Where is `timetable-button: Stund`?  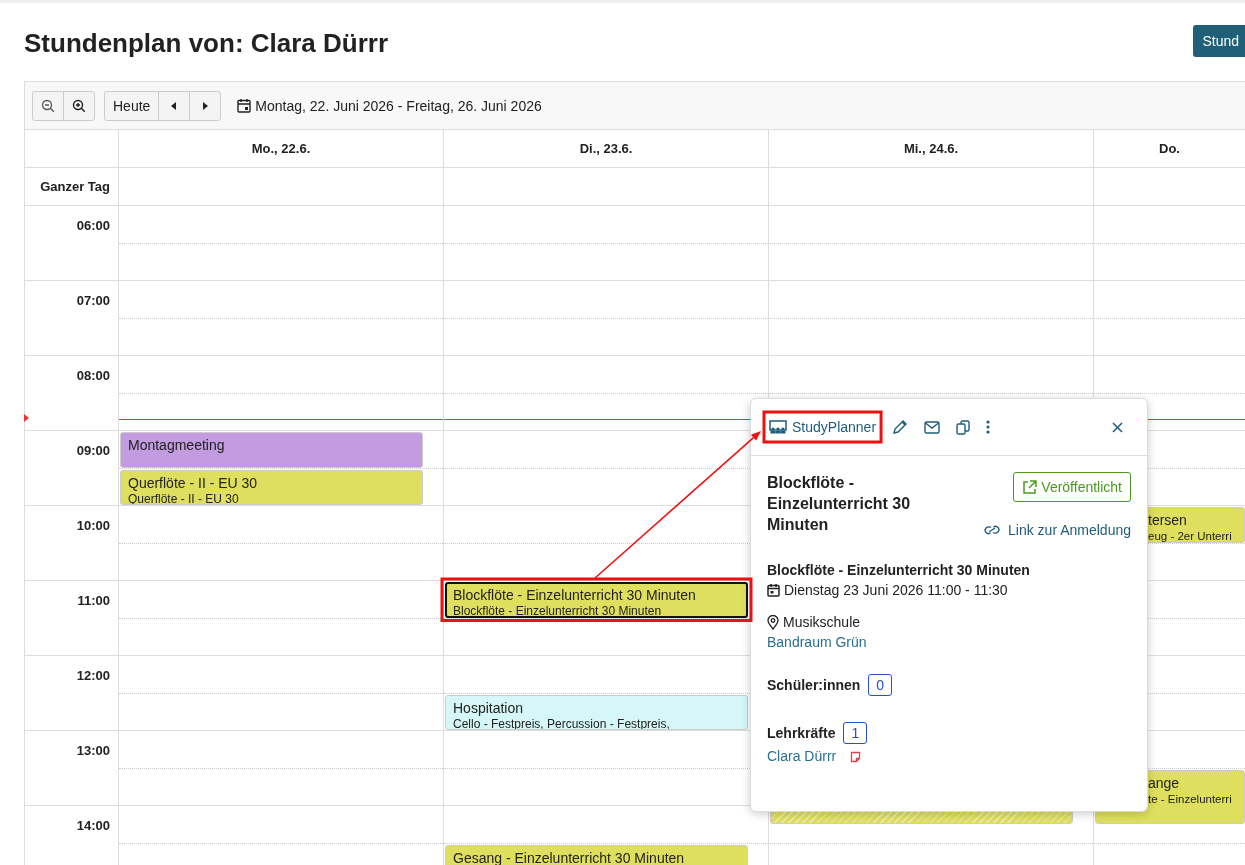
timetable-button: Stund is located at coordinates (1219, 41).